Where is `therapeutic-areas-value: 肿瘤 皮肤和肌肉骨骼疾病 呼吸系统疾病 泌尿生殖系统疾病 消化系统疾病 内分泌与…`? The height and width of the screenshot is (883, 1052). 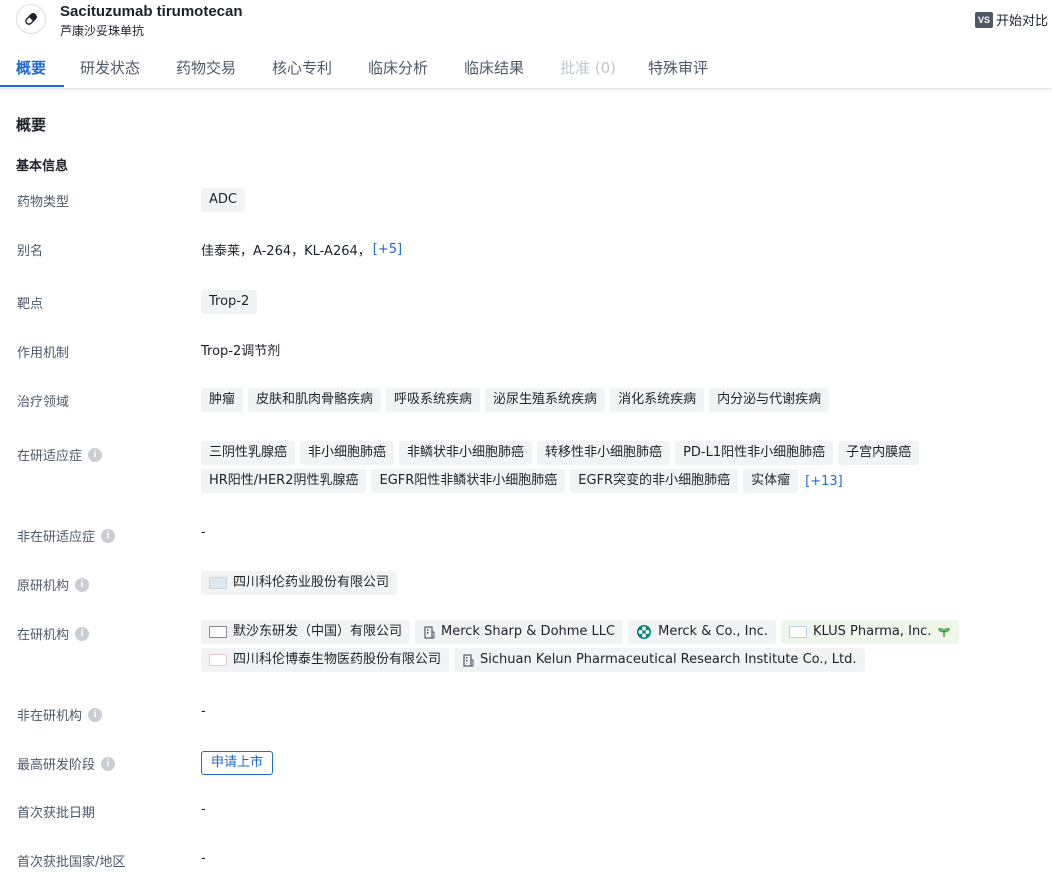 therapeutic-areas-value: 肿瘤 皮肤和肌肉骨骼疾病 呼吸系统疾病 泌尿生殖系统疾病 消化系统疾病 内分泌与… is located at coordinates (517, 400).